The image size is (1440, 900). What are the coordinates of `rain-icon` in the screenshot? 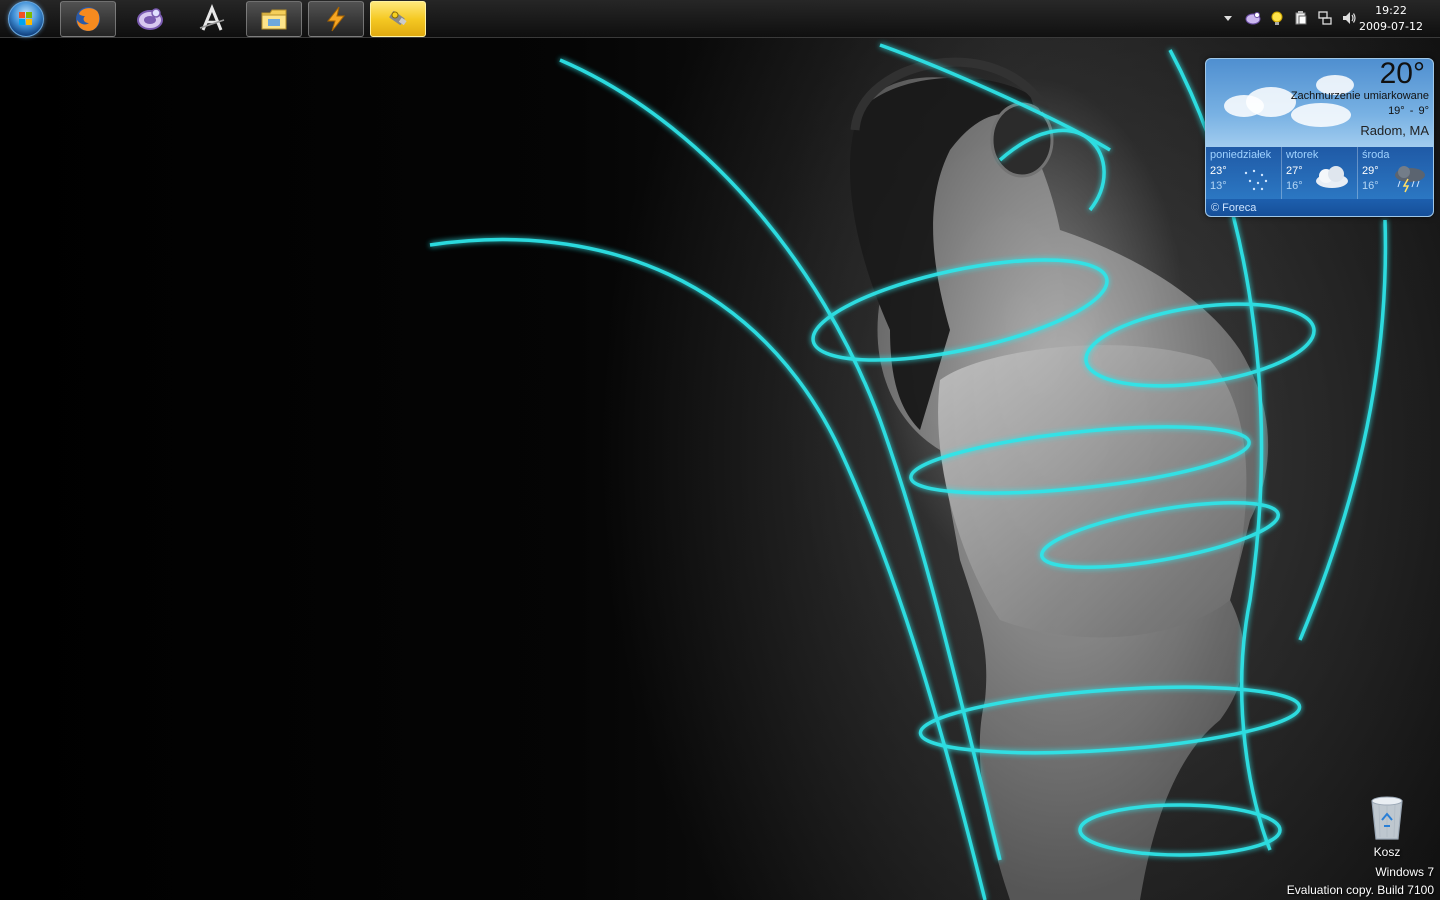 It's located at (1256, 180).